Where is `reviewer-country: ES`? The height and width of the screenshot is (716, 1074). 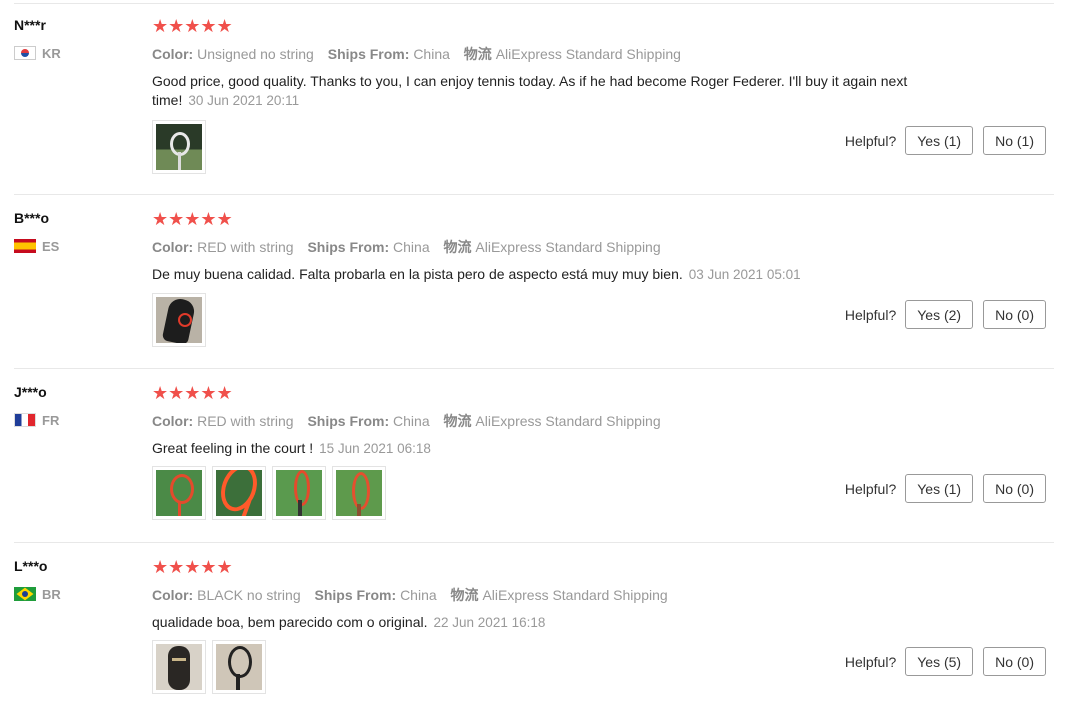 reviewer-country: ES is located at coordinates (36, 246).